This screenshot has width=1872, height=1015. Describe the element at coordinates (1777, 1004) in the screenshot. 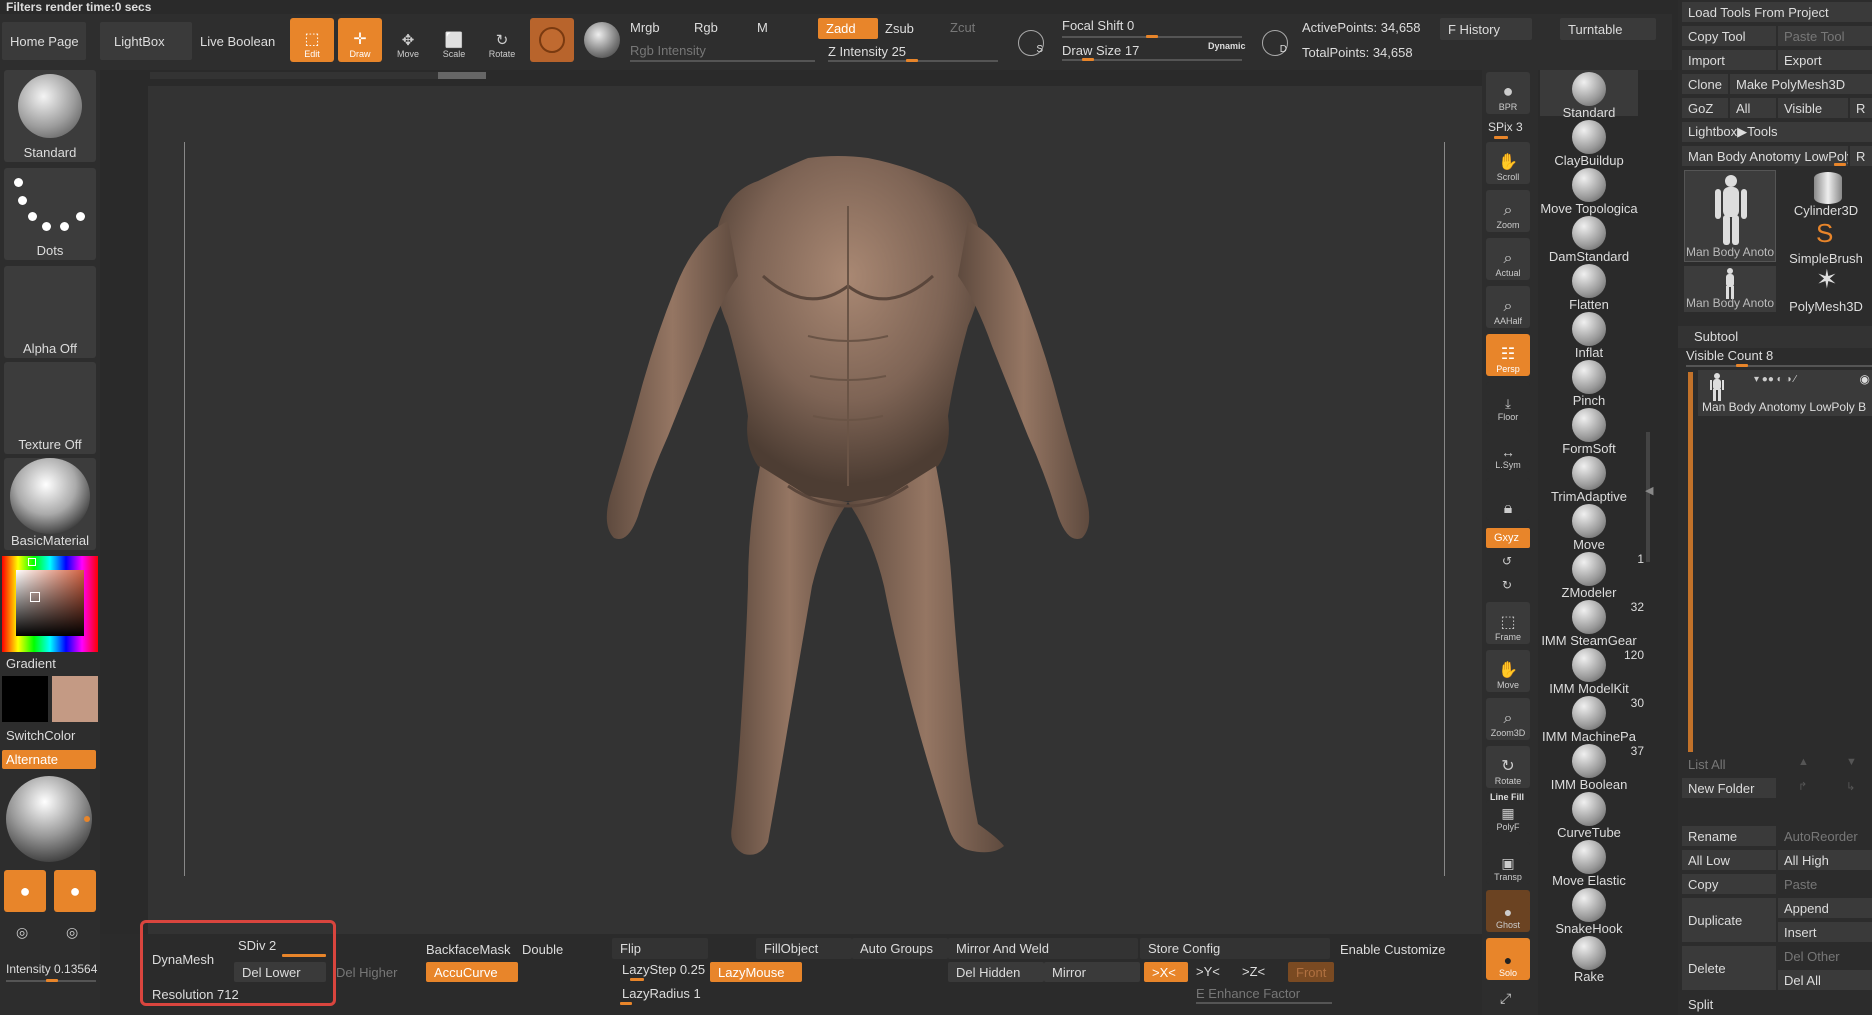

I see `split-button: Split` at that location.